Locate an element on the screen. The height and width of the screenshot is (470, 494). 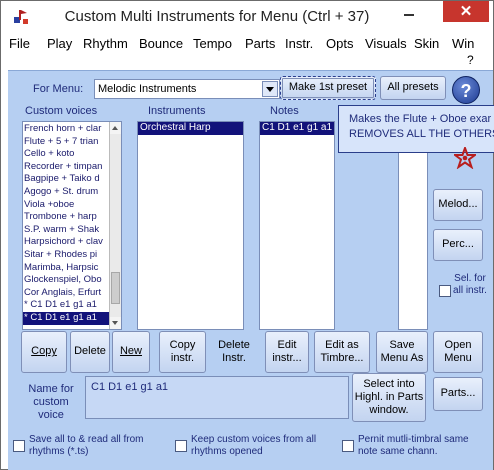
menu-instr: Instr. is located at coordinates (299, 43).